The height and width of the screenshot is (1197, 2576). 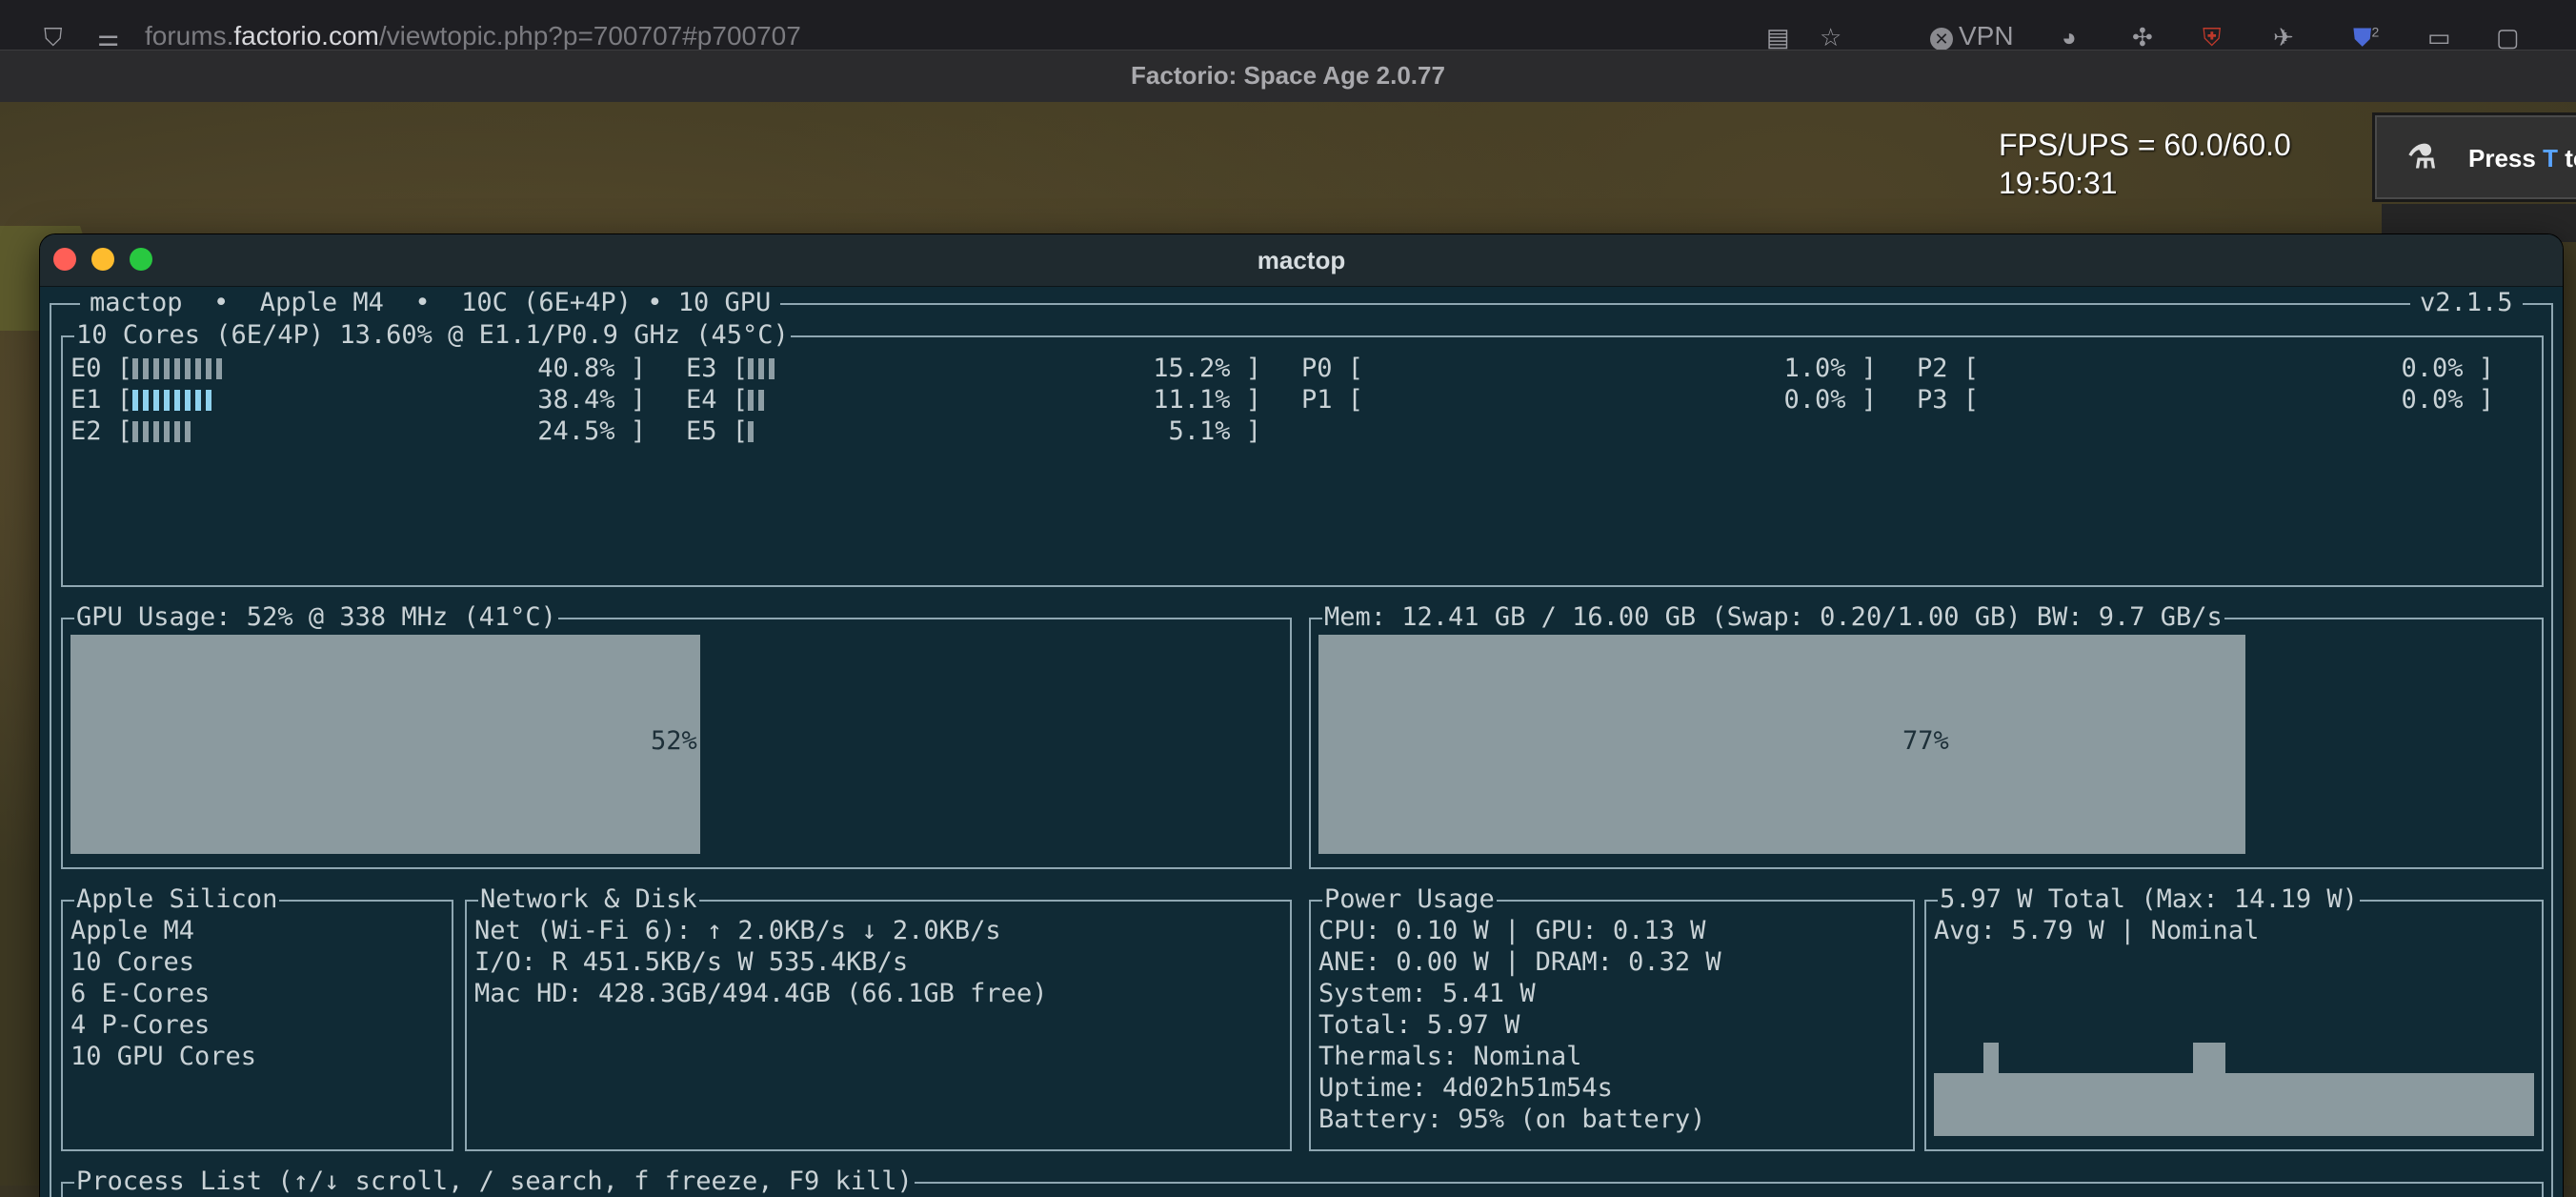 I want to click on core-label: E1, so click(x=86, y=400).